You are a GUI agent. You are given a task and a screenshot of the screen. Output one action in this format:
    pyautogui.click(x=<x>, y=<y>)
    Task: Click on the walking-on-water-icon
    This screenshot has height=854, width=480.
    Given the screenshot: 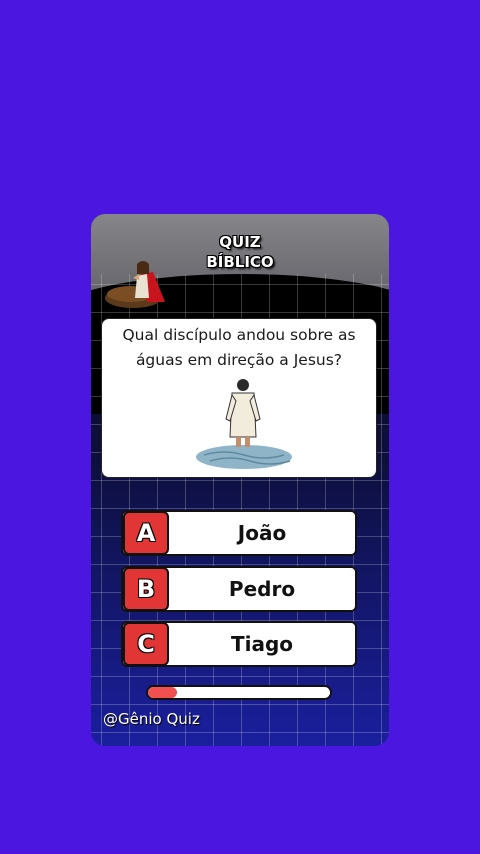 What is the action you would take?
    pyautogui.click(x=244, y=424)
    